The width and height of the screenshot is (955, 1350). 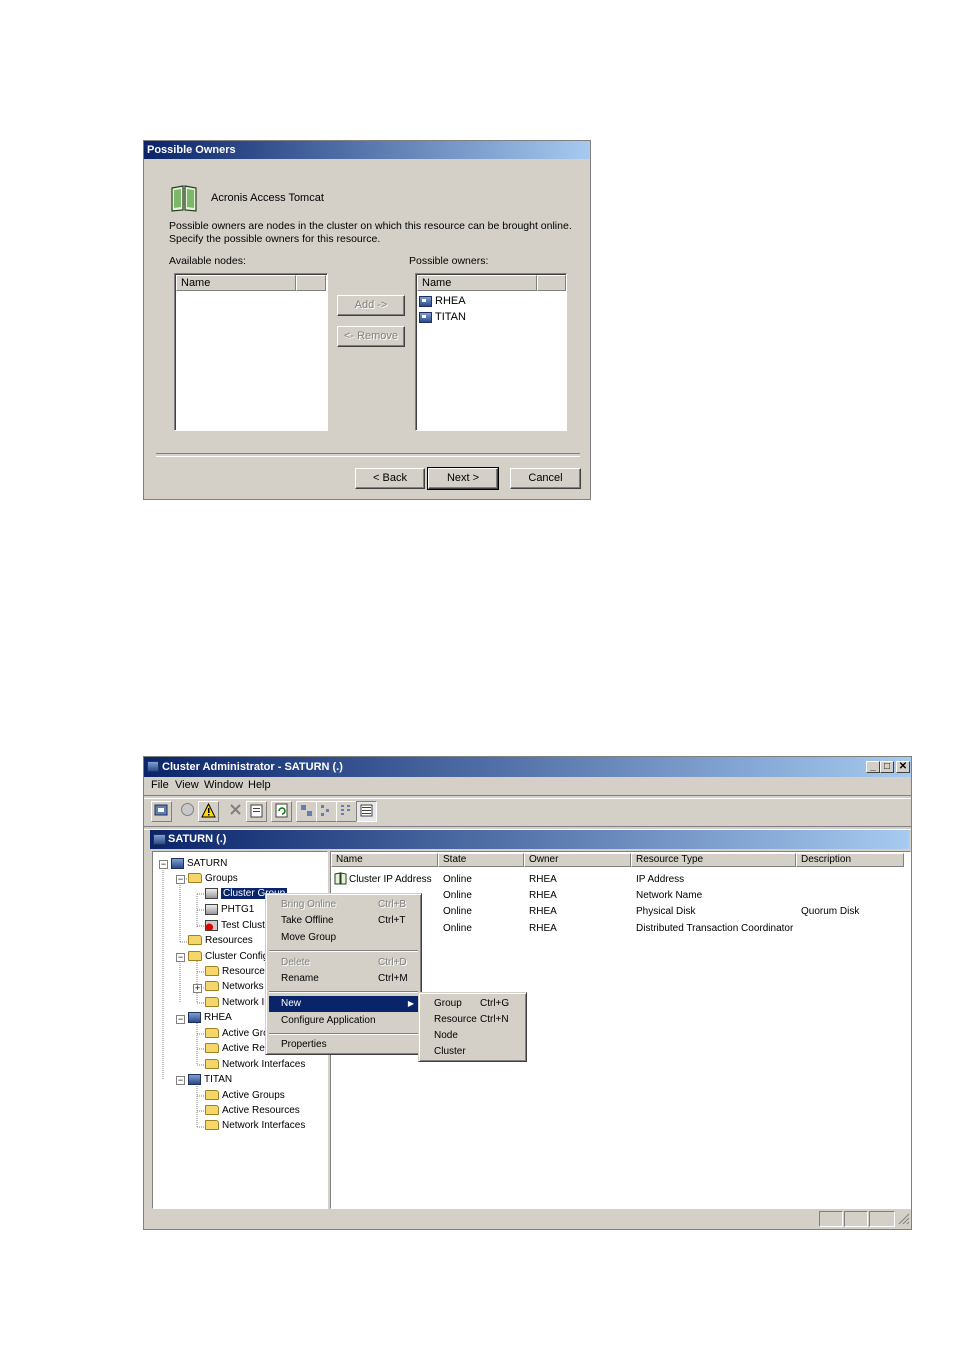 I want to click on available-nodes-list: Name, so click(x=251, y=352).